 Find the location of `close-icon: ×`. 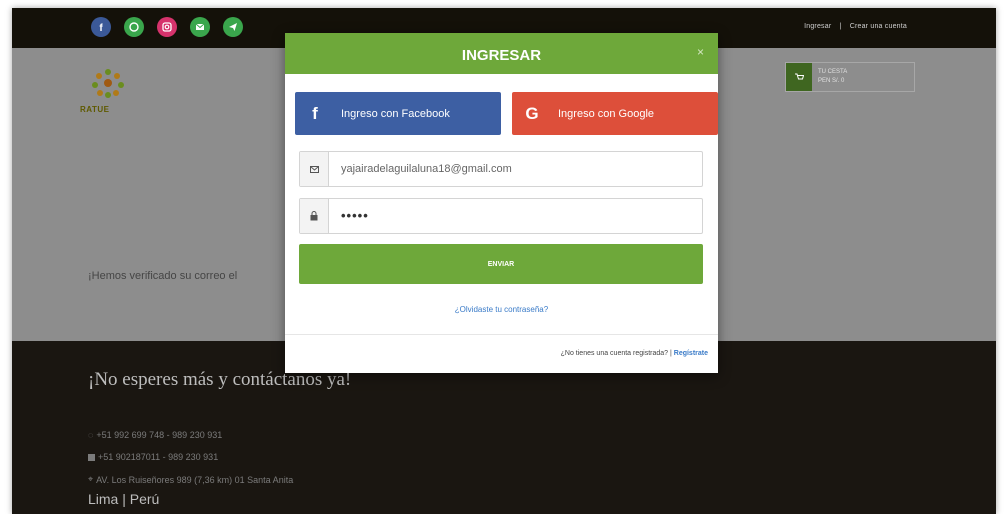

close-icon: × is located at coordinates (700, 52).